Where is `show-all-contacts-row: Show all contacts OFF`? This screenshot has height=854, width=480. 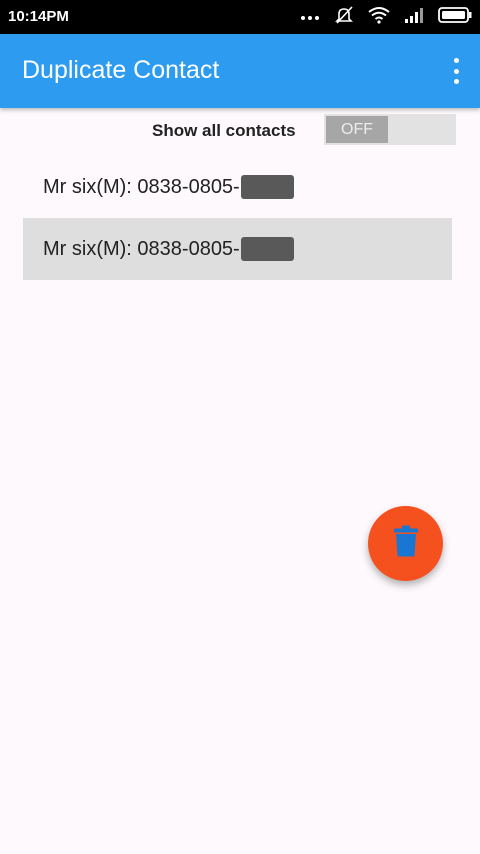 show-all-contacts-row: Show all contacts OFF is located at coordinates (240, 130).